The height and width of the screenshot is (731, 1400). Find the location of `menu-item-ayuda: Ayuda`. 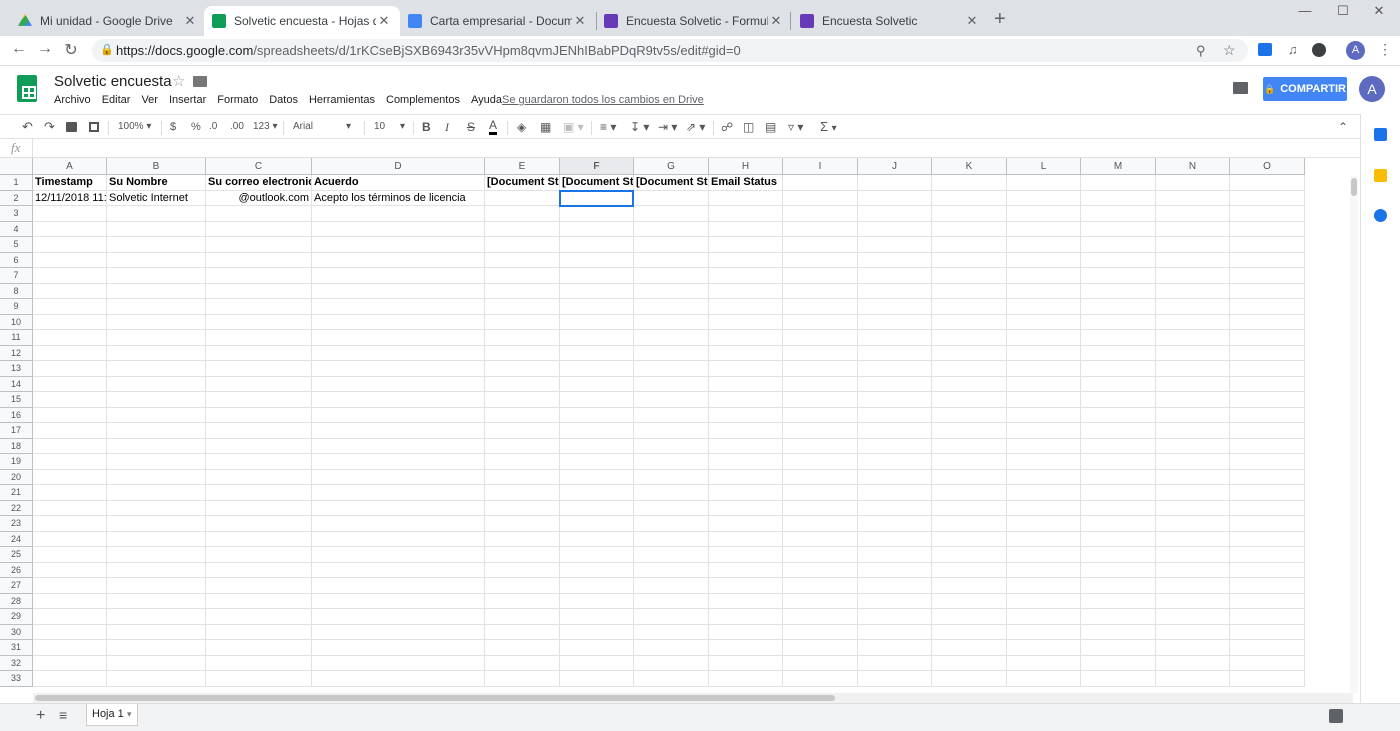

menu-item-ayuda: Ayuda is located at coordinates (486, 100).